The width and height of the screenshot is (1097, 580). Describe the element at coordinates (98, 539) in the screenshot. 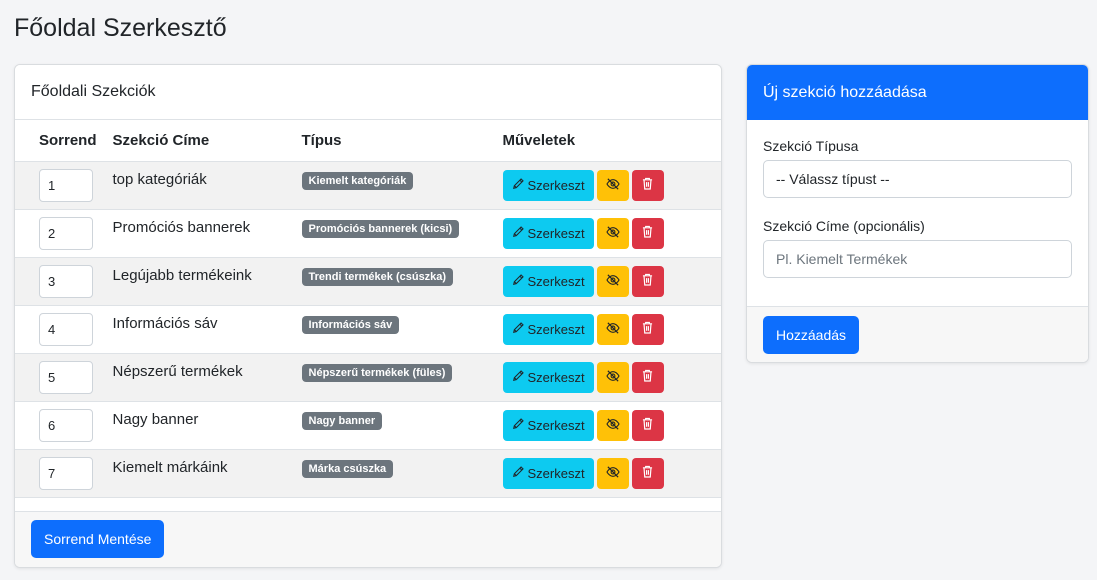

I see `save-order-button: Sorrend Mentése` at that location.